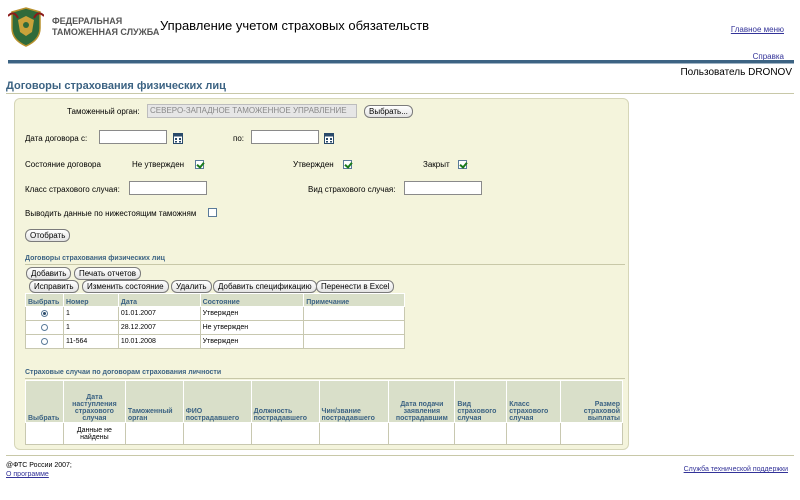 This screenshot has height=500, width=800. Describe the element at coordinates (422, 401) in the screenshot. I see `case-col-claim-date: Дата подачи заявления пострадавшим` at that location.